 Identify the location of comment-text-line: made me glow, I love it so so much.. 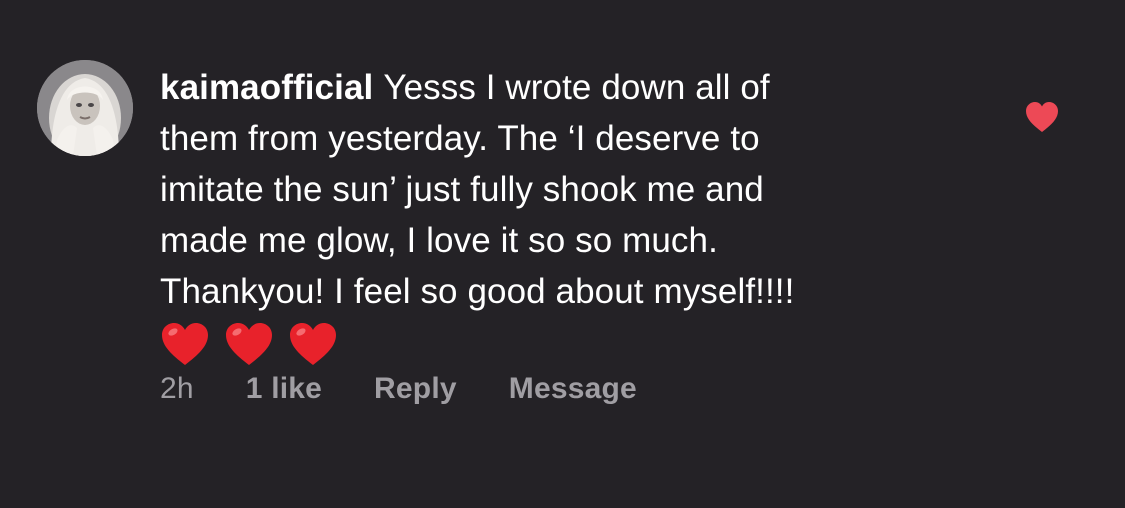
(439, 240).